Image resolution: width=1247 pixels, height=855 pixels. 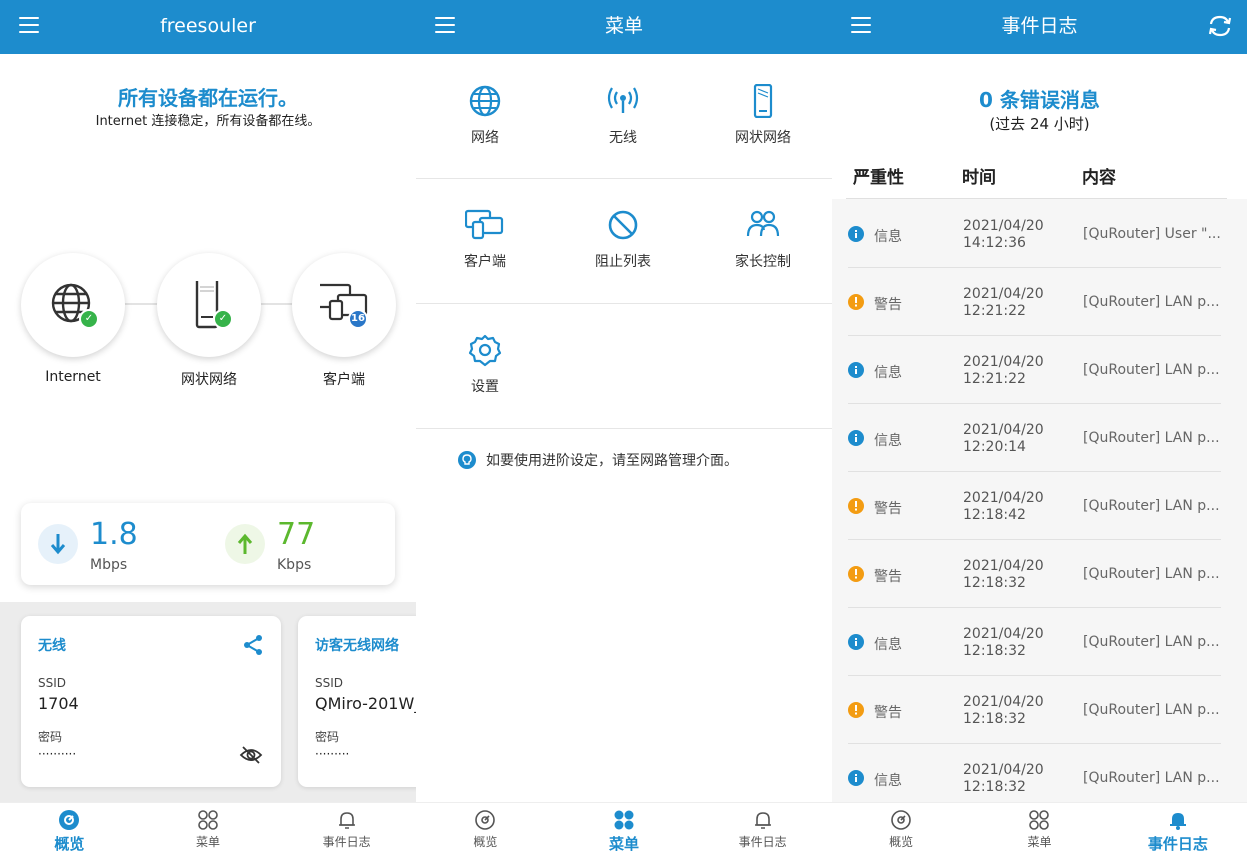 I want to click on menu-item-mesh: 网状网络, so click(x=763, y=115).